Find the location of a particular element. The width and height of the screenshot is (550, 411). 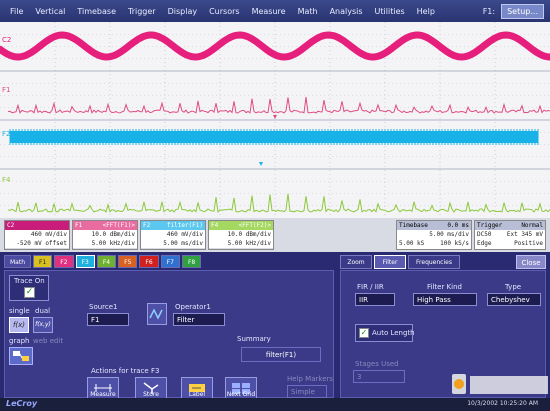

menu-file: File is located at coordinates (14, 11).